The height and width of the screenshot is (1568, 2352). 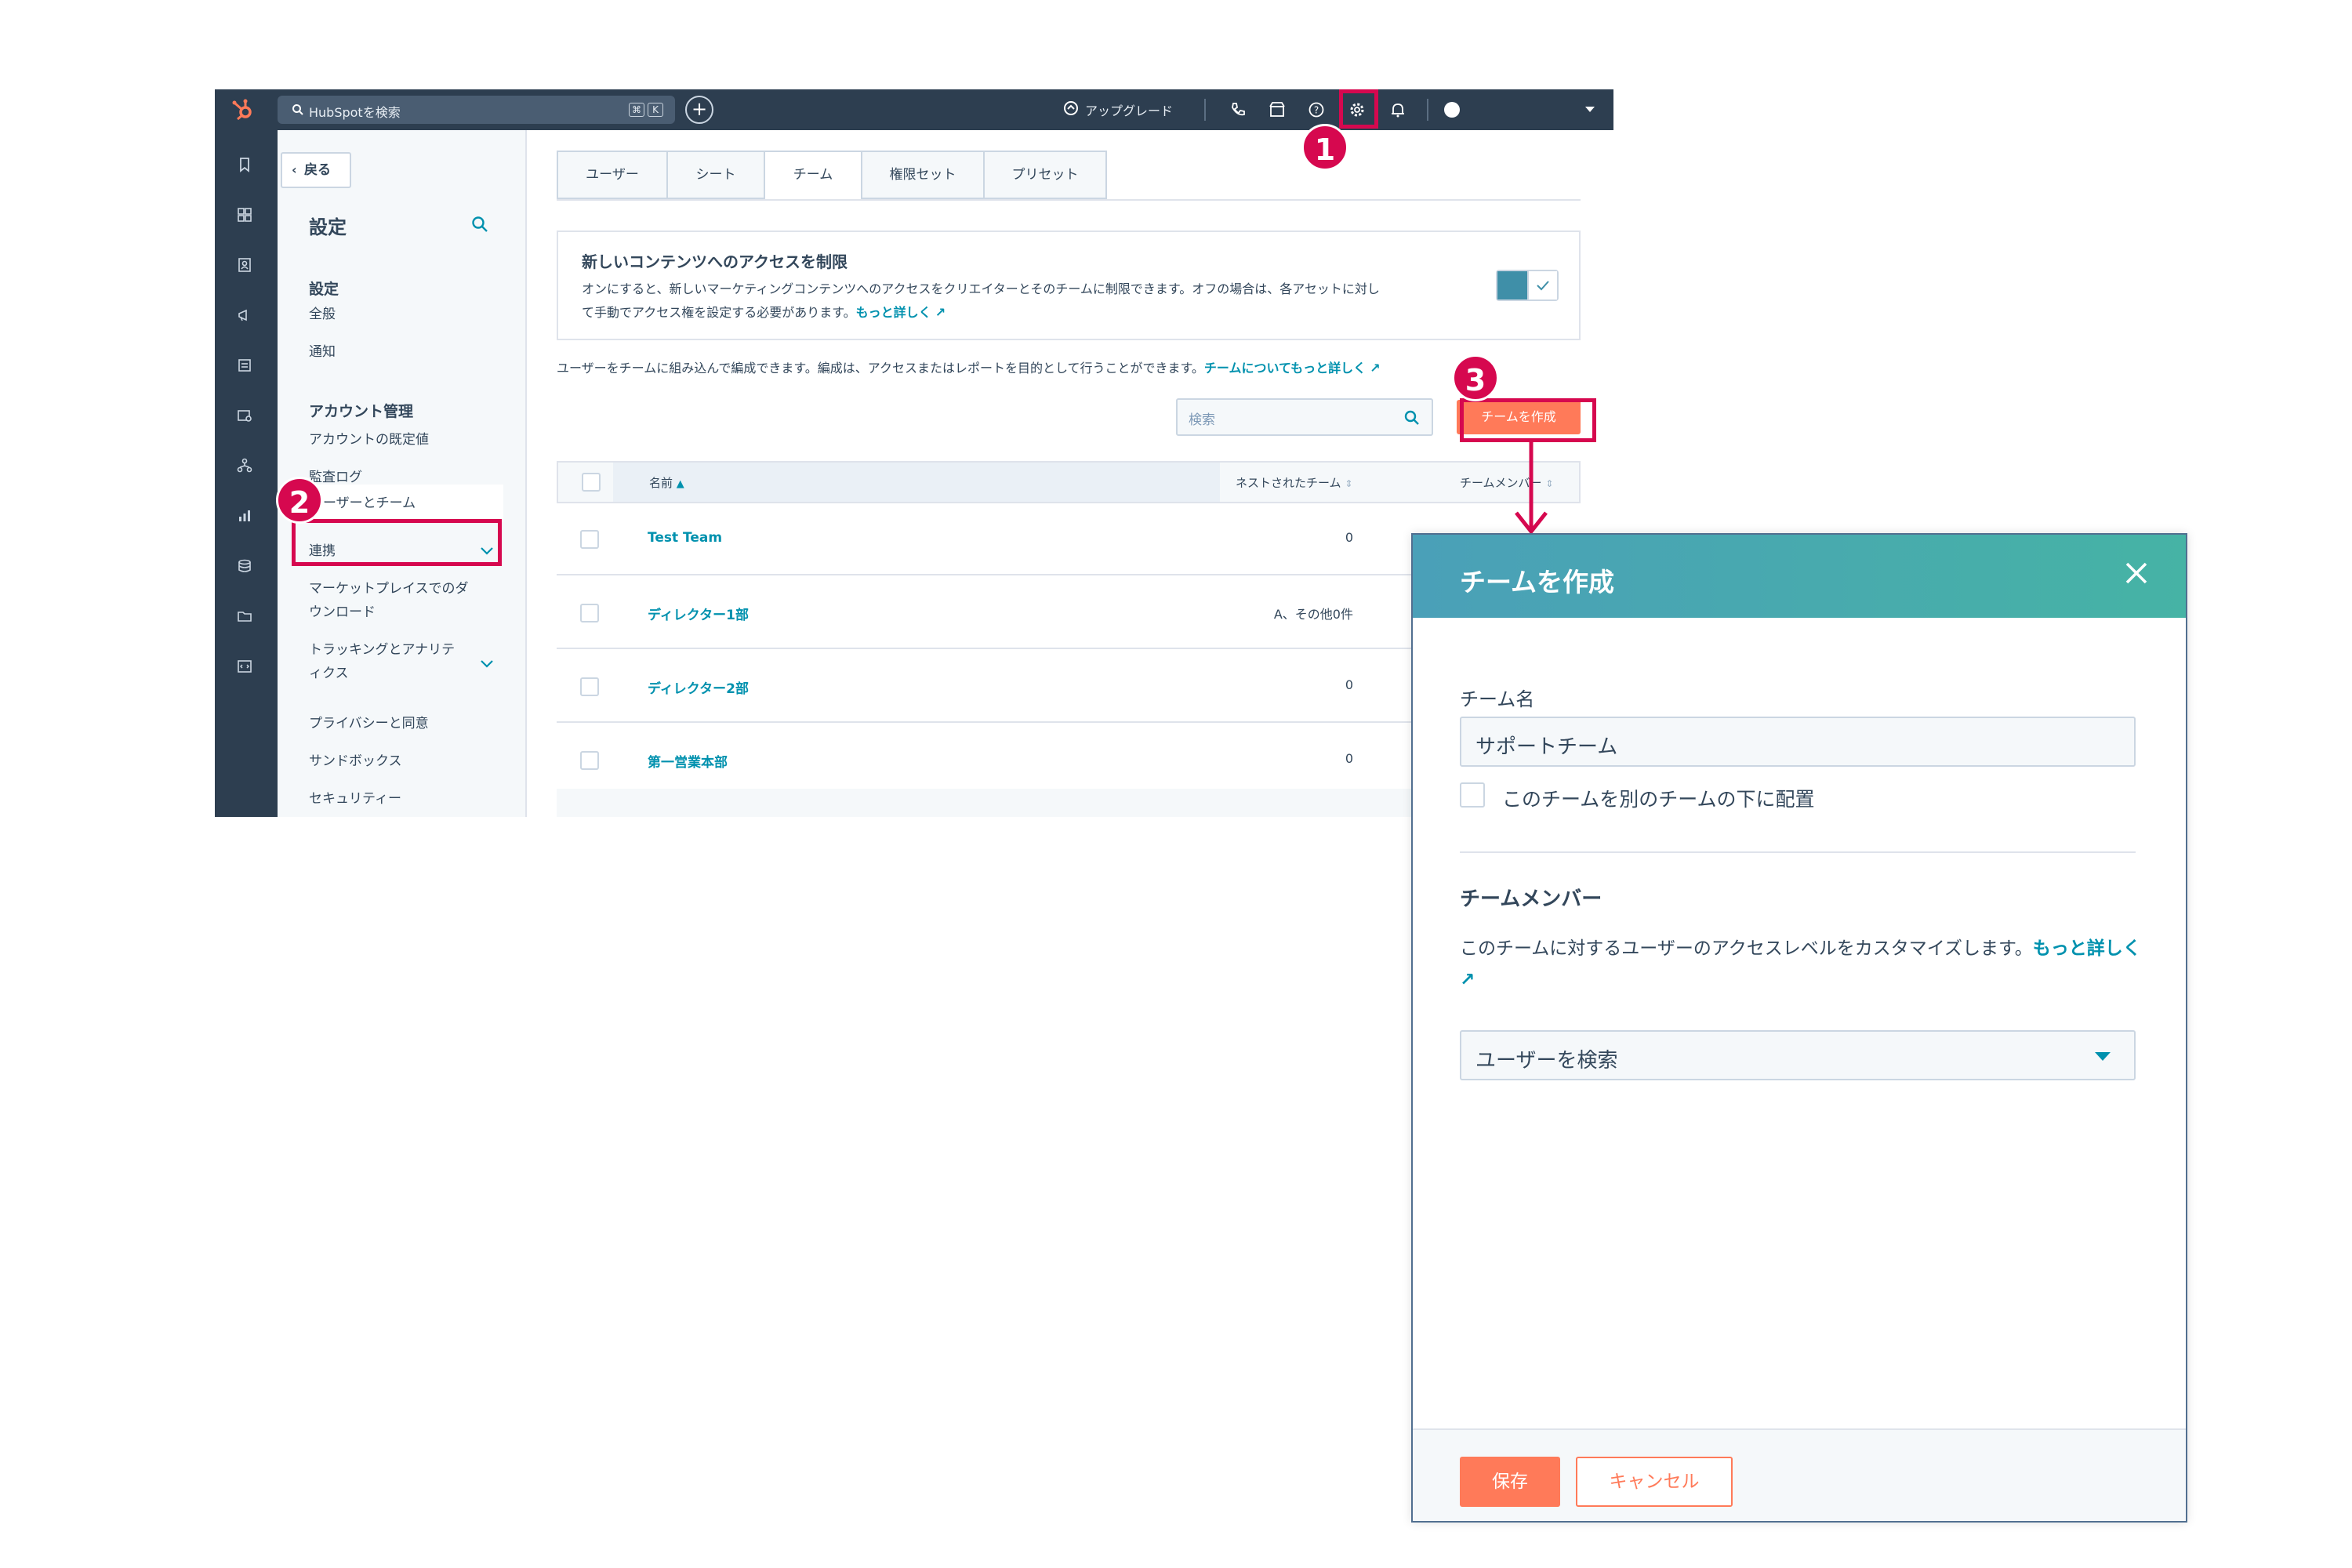 I want to click on nav-section-settings: 設定, so click(x=324, y=289).